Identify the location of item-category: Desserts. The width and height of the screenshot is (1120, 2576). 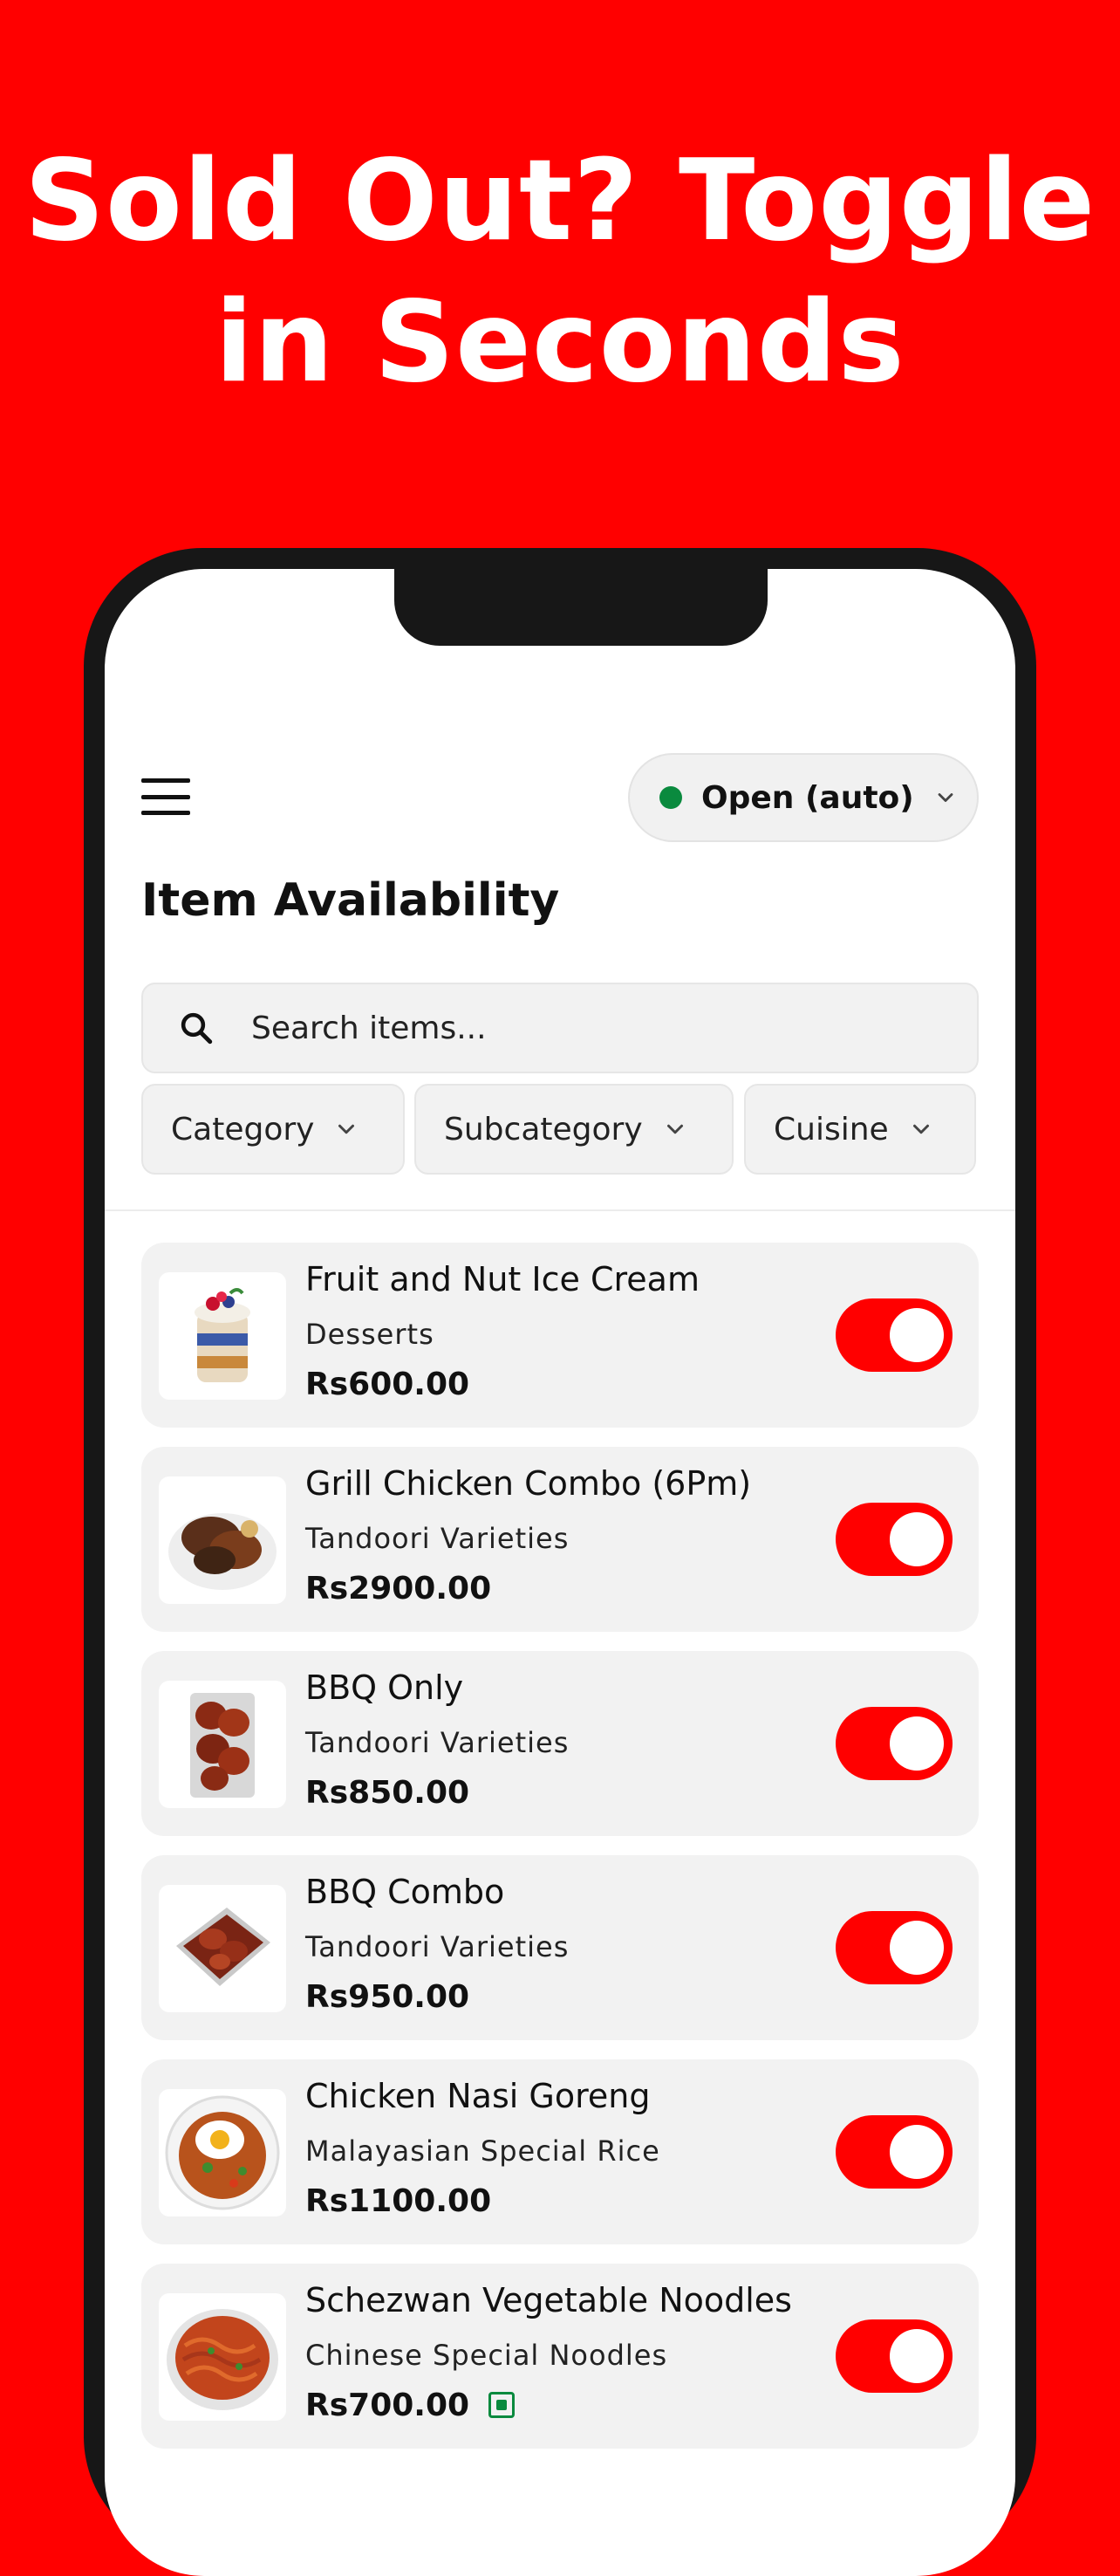
(369, 1335).